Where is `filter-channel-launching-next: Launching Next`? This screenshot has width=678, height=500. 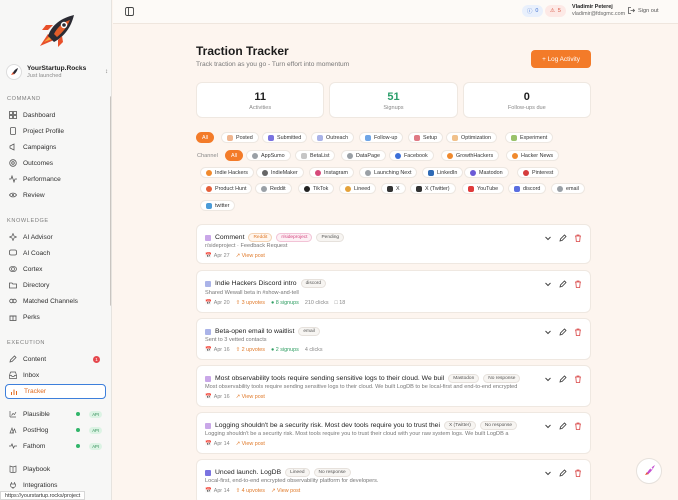 filter-channel-launching-next: Launching Next is located at coordinates (388, 172).